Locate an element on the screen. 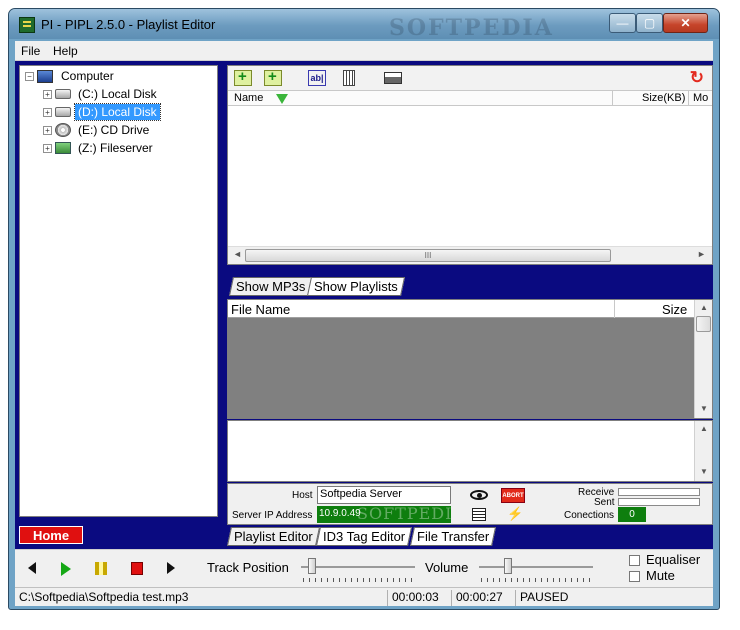 Image resolution: width=740 pixels, height=630 pixels. equaliser-checkbox is located at coordinates (634, 560).